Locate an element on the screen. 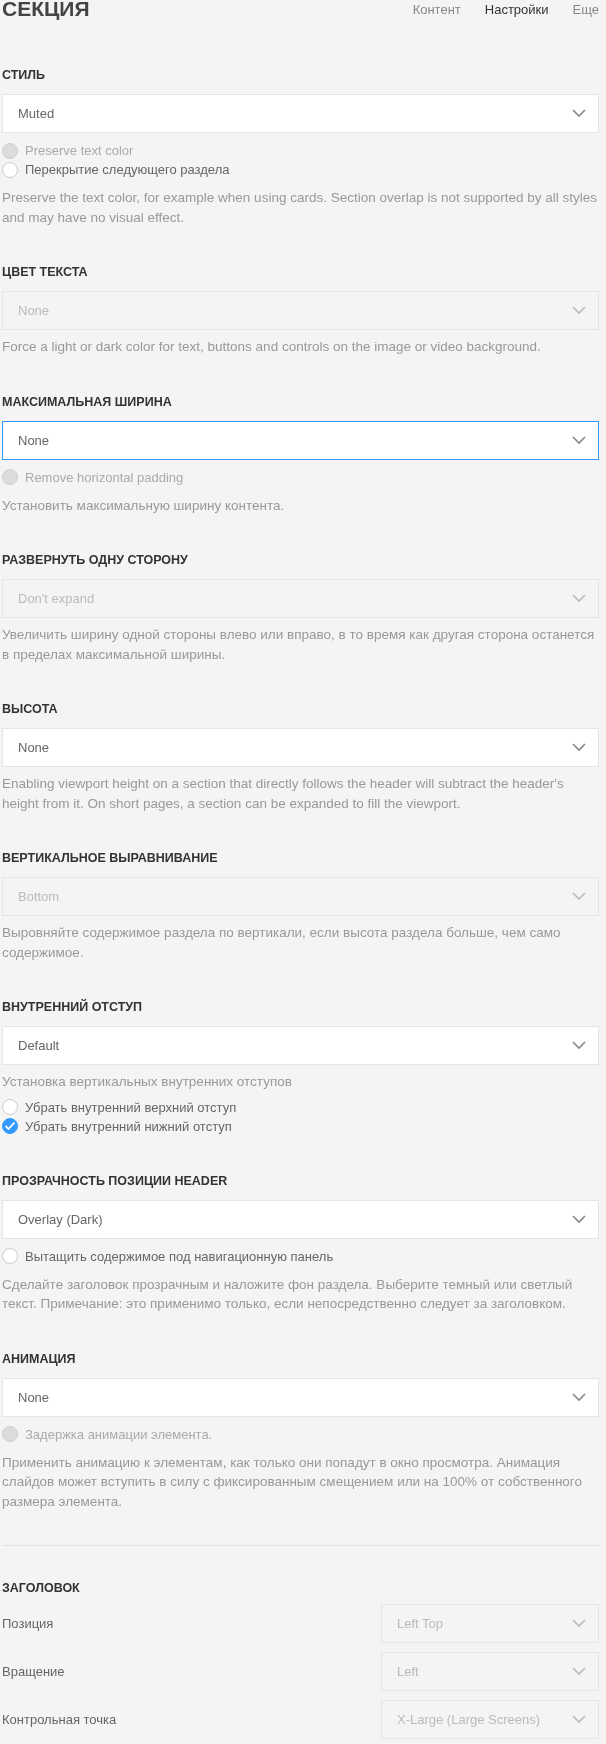 The image size is (606, 1744). section-label: РАЗВЕРНУТЬ ОДНУ СТОРОНУ is located at coordinates (95, 560).